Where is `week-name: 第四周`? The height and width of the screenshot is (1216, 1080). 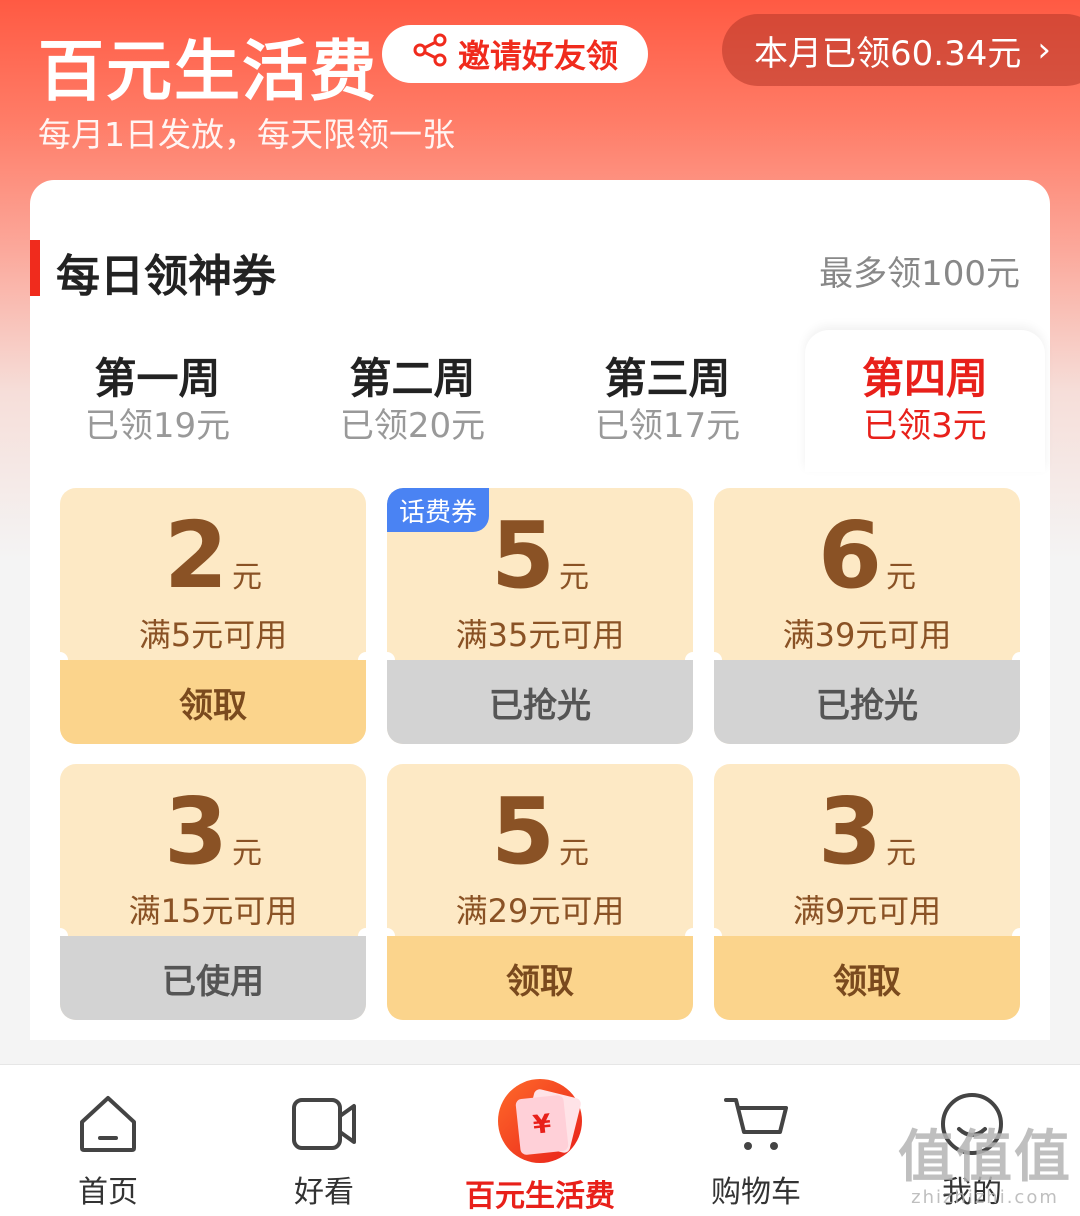 week-name: 第四周 is located at coordinates (924, 378).